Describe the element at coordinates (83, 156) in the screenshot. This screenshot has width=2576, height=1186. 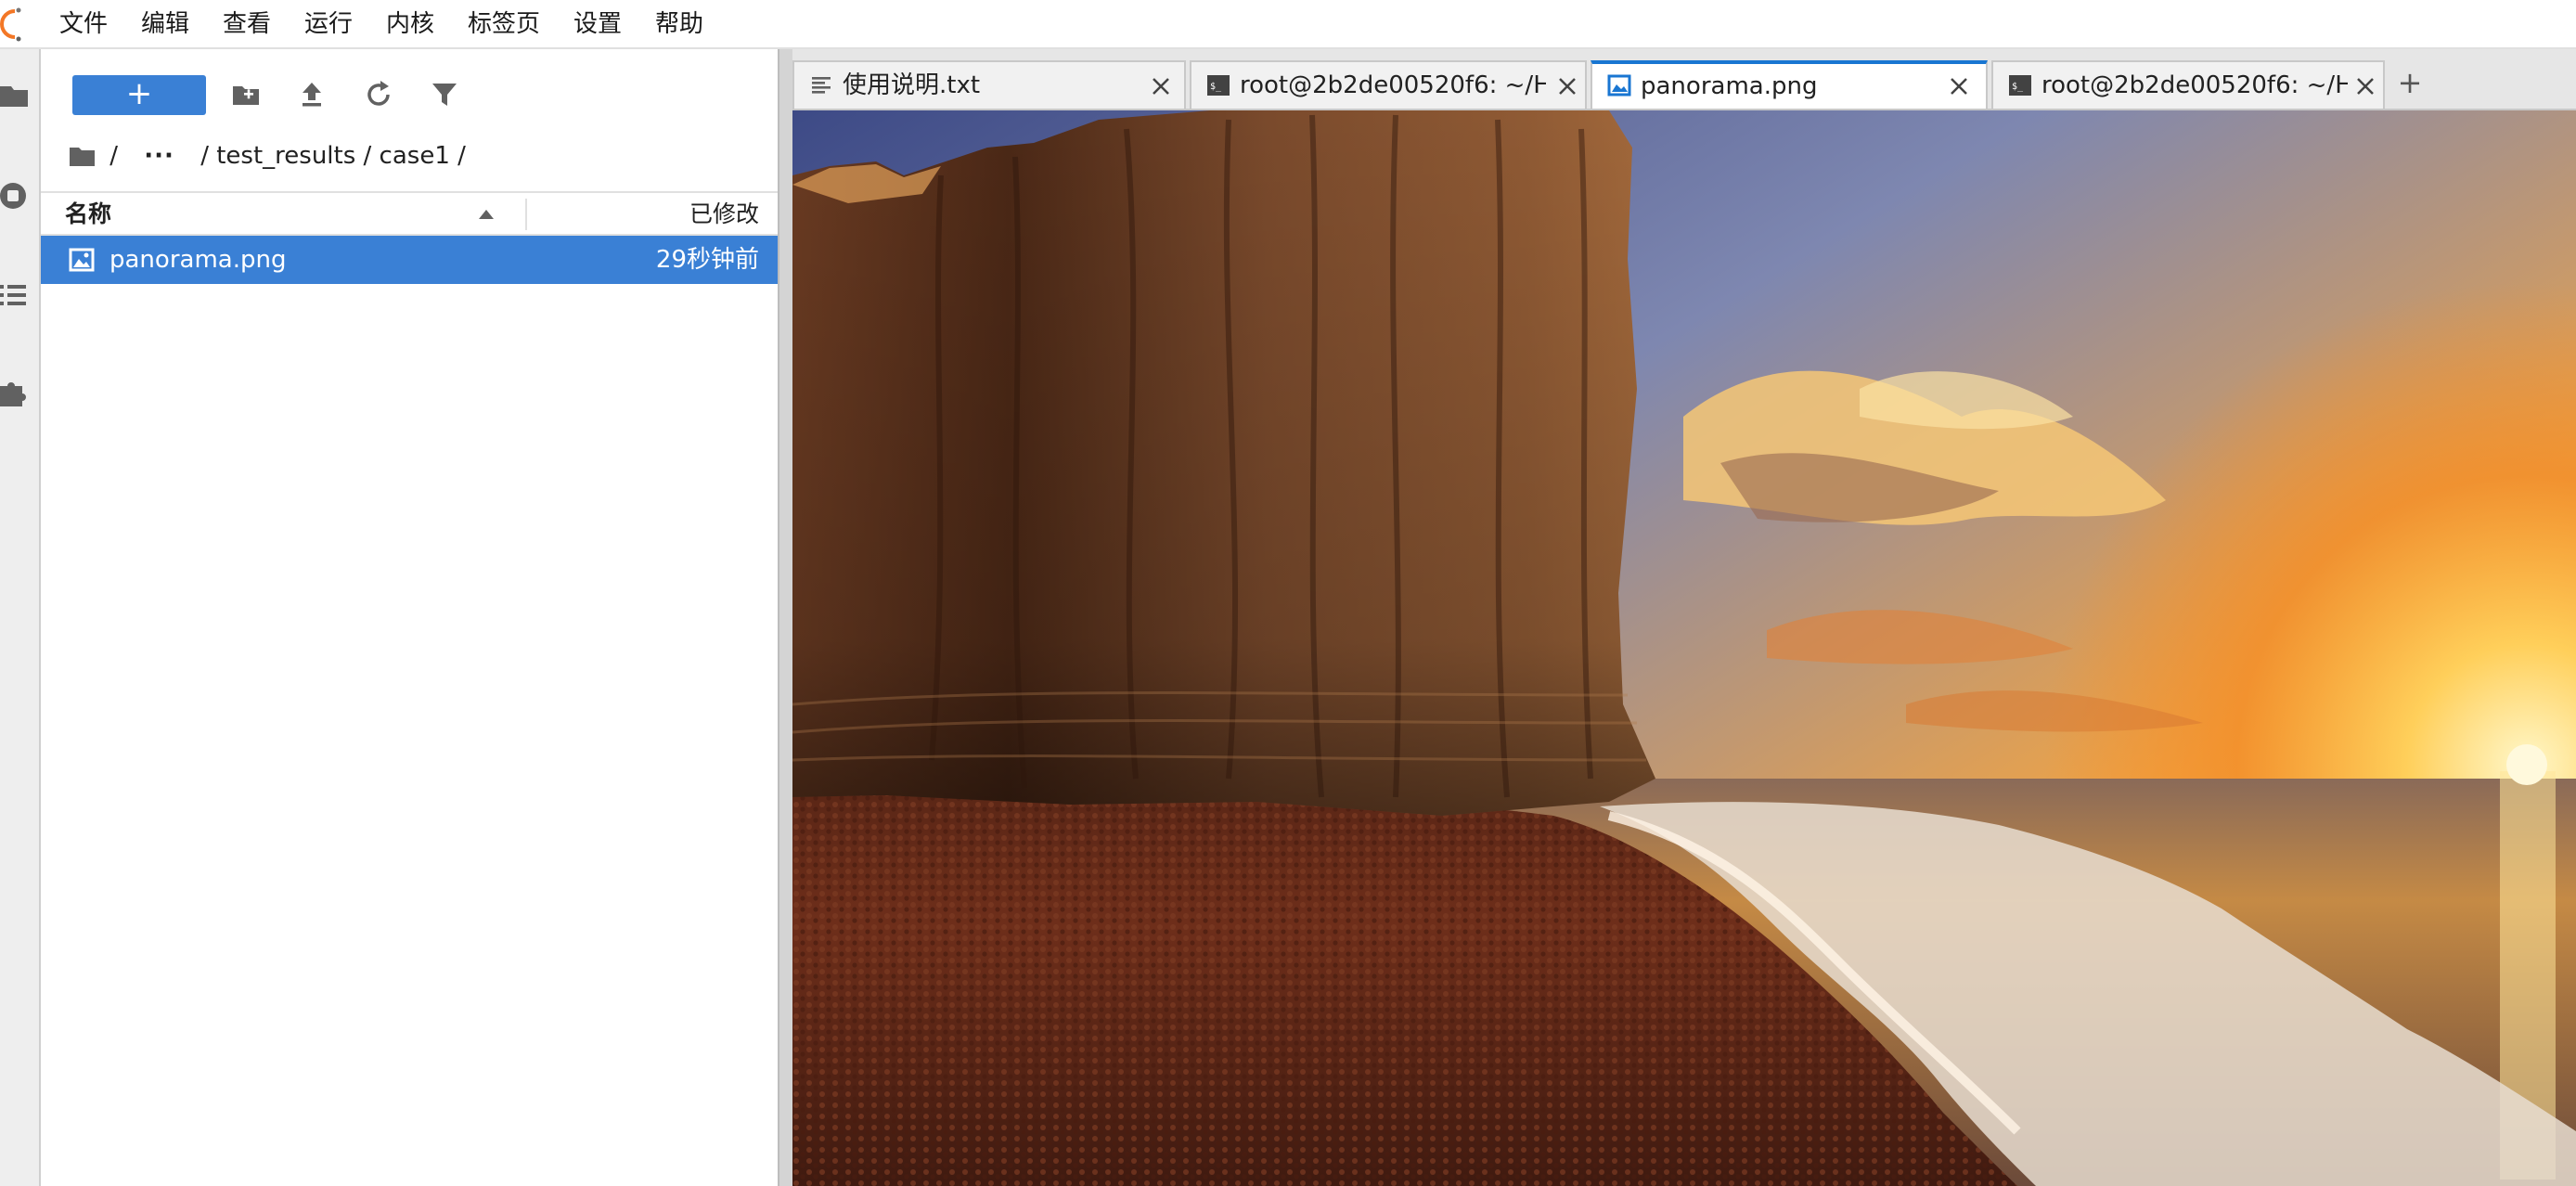
I see `breadcrumb-folder-icon` at that location.